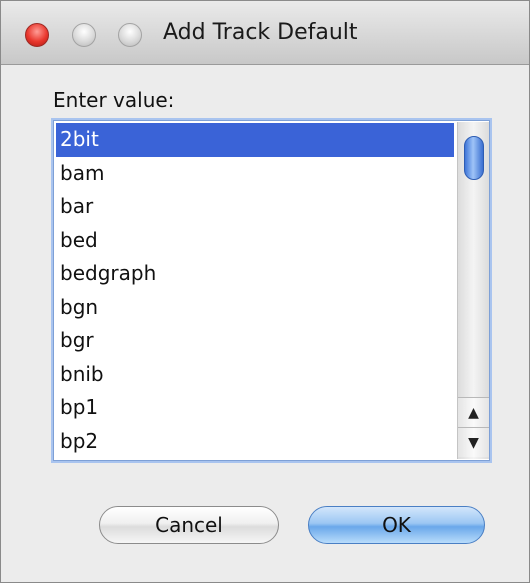  What do you see at coordinates (255, 241) in the screenshot?
I see `list-item: bed` at bounding box center [255, 241].